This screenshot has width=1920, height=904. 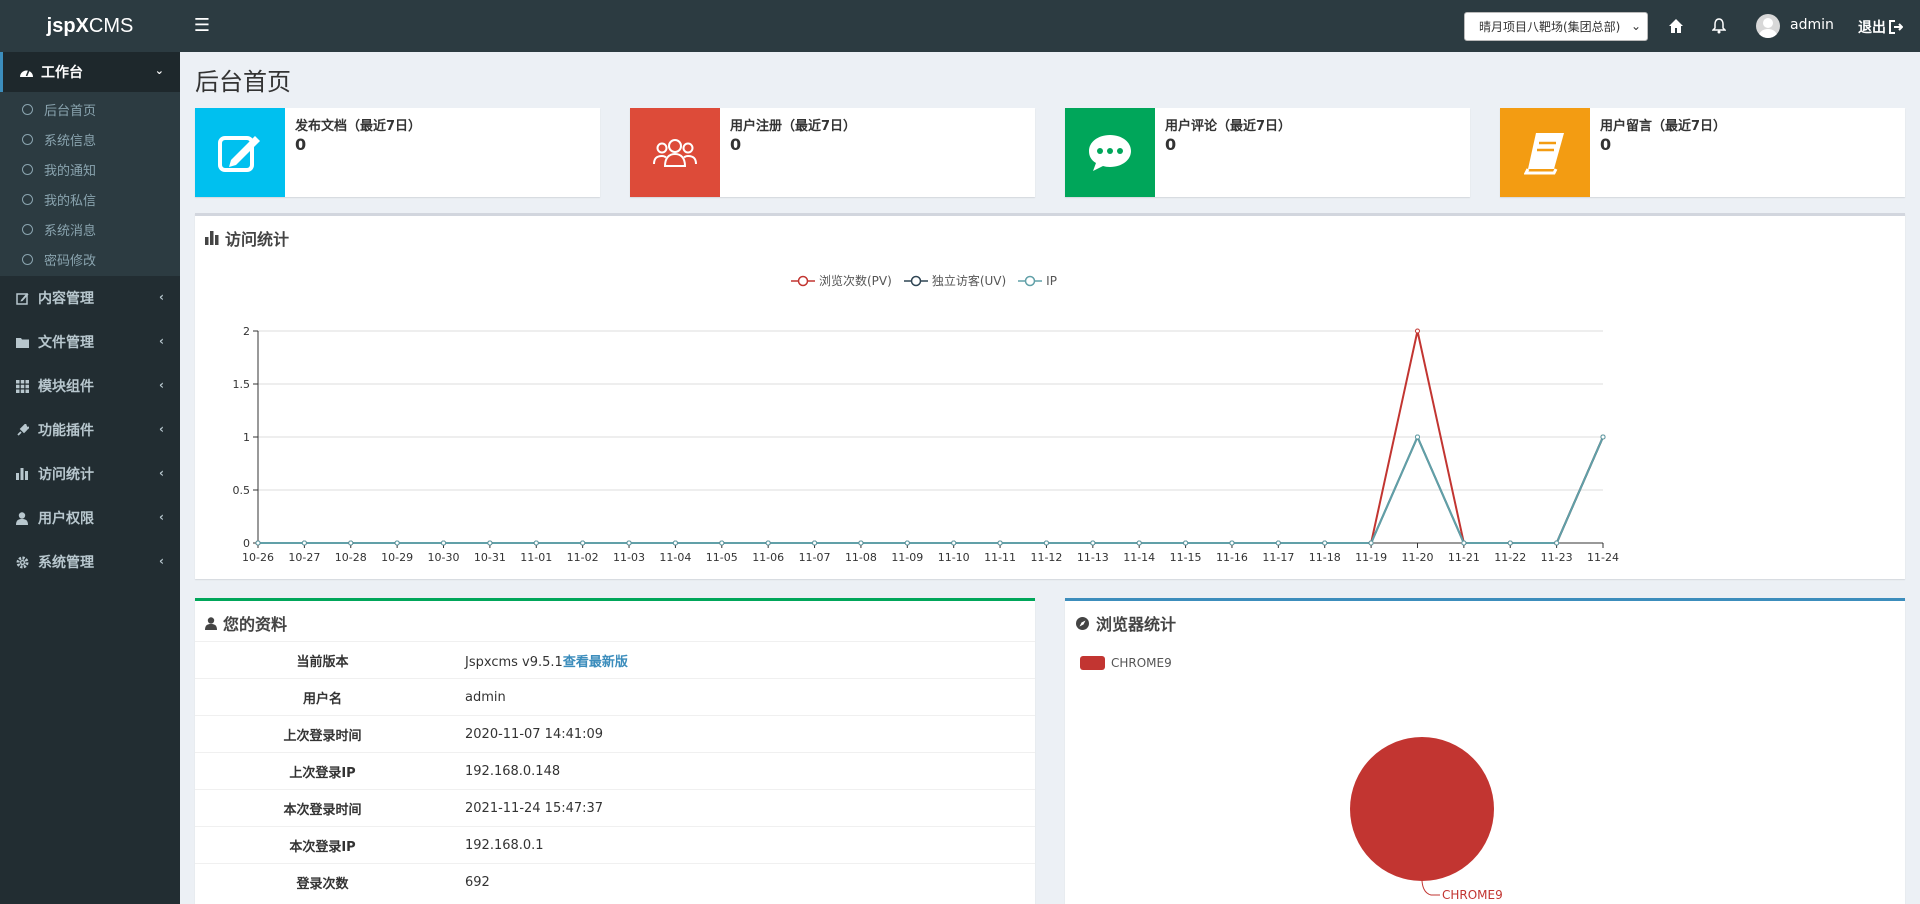 What do you see at coordinates (322, 736) in the screenshot?
I see `key-text: 上次登录时间` at bounding box center [322, 736].